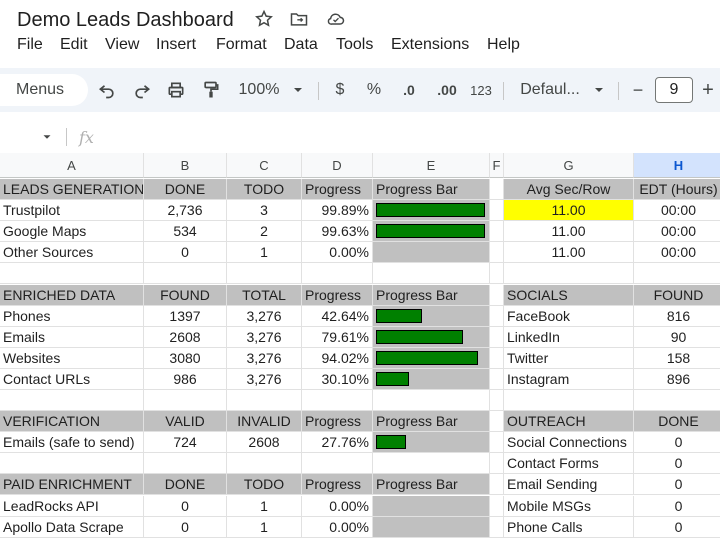  I want to click on column-header-e: E, so click(431, 165).